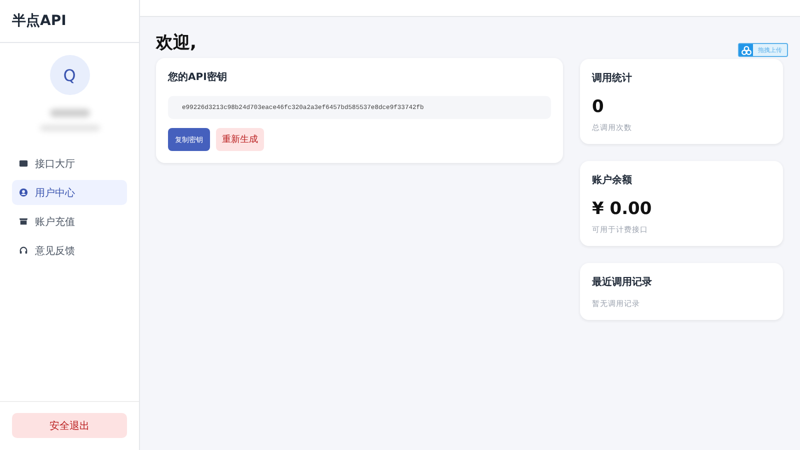 This screenshot has width=800, height=450. Describe the element at coordinates (240, 139) in the screenshot. I see `regenerate-button: 重新生成` at that location.